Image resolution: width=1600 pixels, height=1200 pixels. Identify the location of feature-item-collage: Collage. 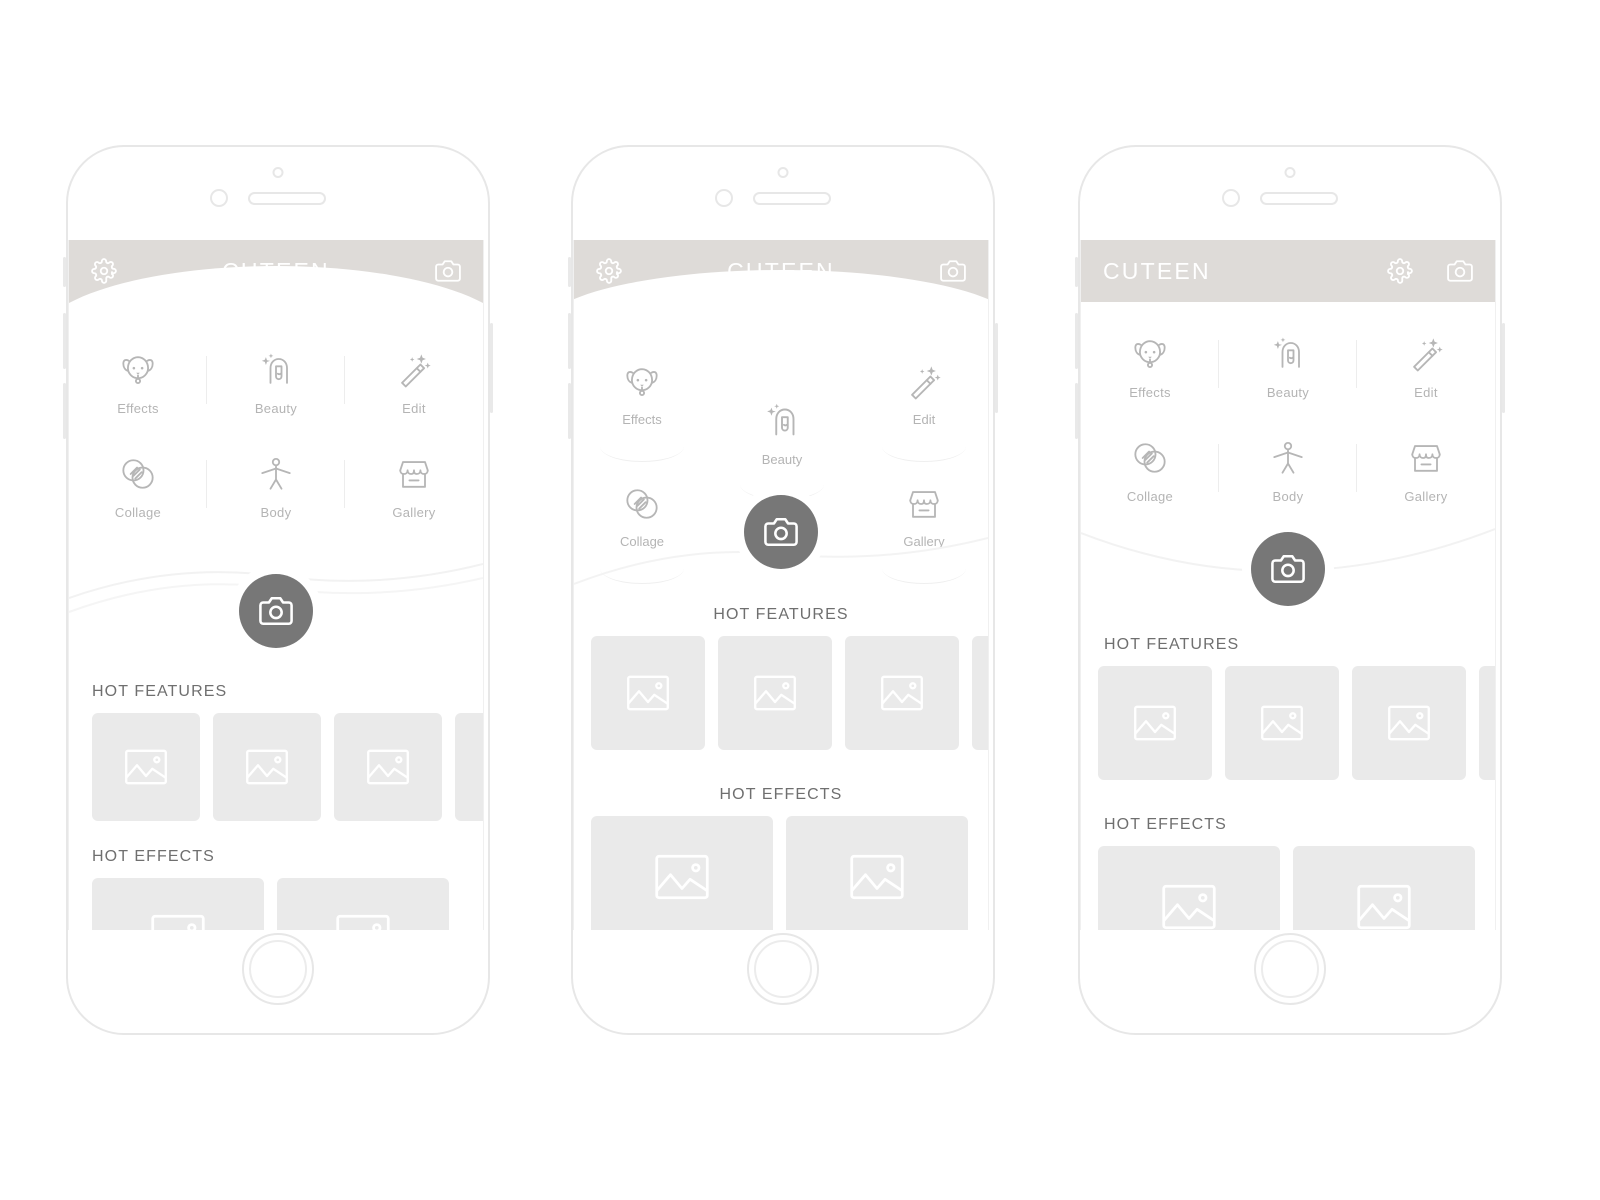
(138, 498).